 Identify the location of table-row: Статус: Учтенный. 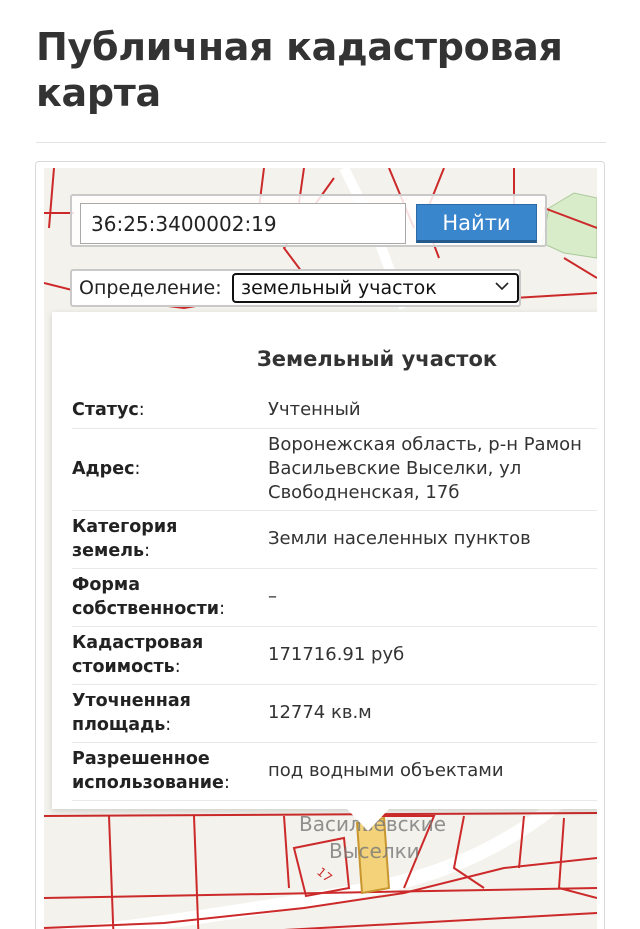
(334, 411).